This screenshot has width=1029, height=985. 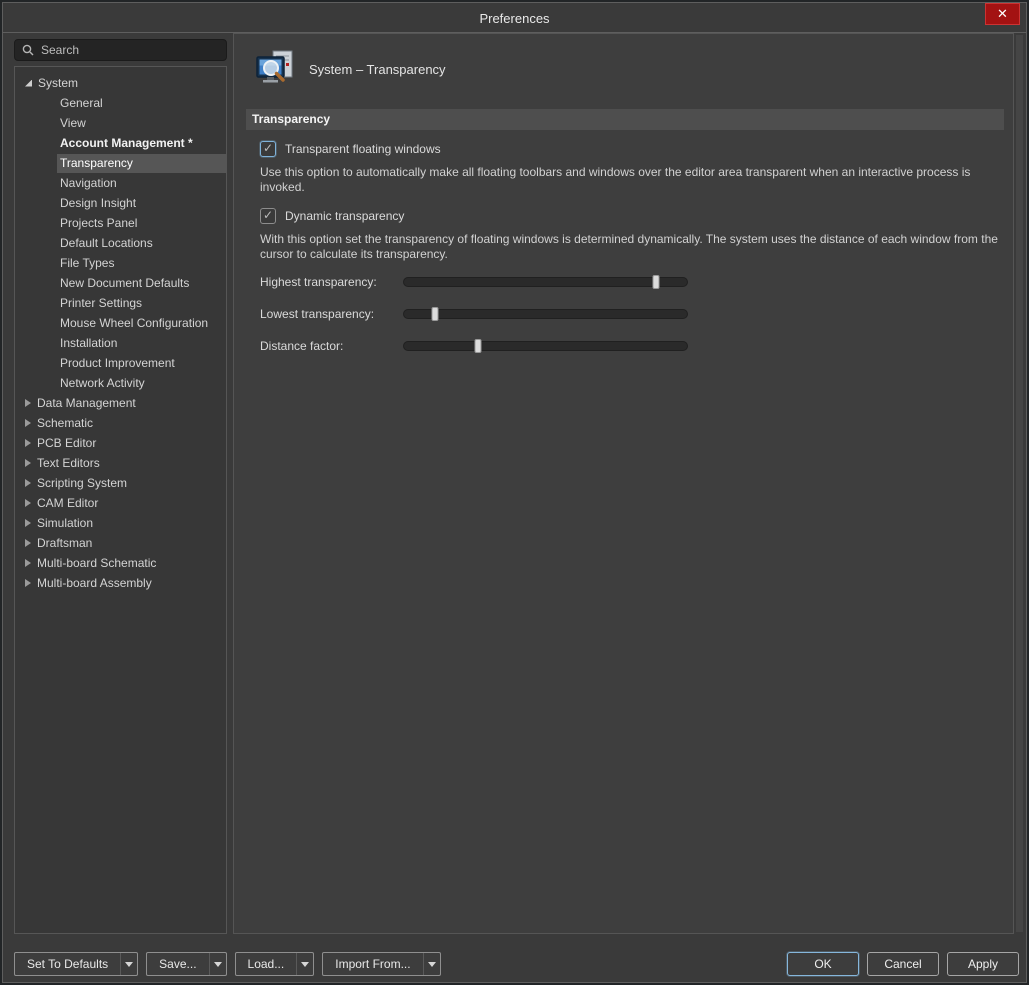 What do you see at coordinates (274, 66) in the screenshot?
I see `system-transparency-icon` at bounding box center [274, 66].